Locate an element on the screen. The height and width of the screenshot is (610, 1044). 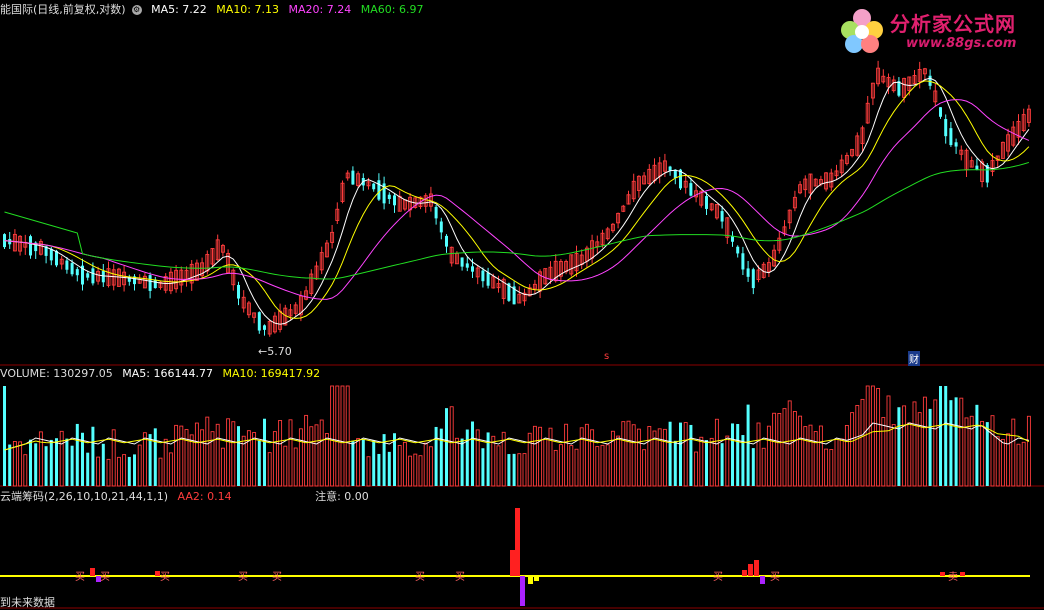
finance-marker: 财 is located at coordinates (914, 358).